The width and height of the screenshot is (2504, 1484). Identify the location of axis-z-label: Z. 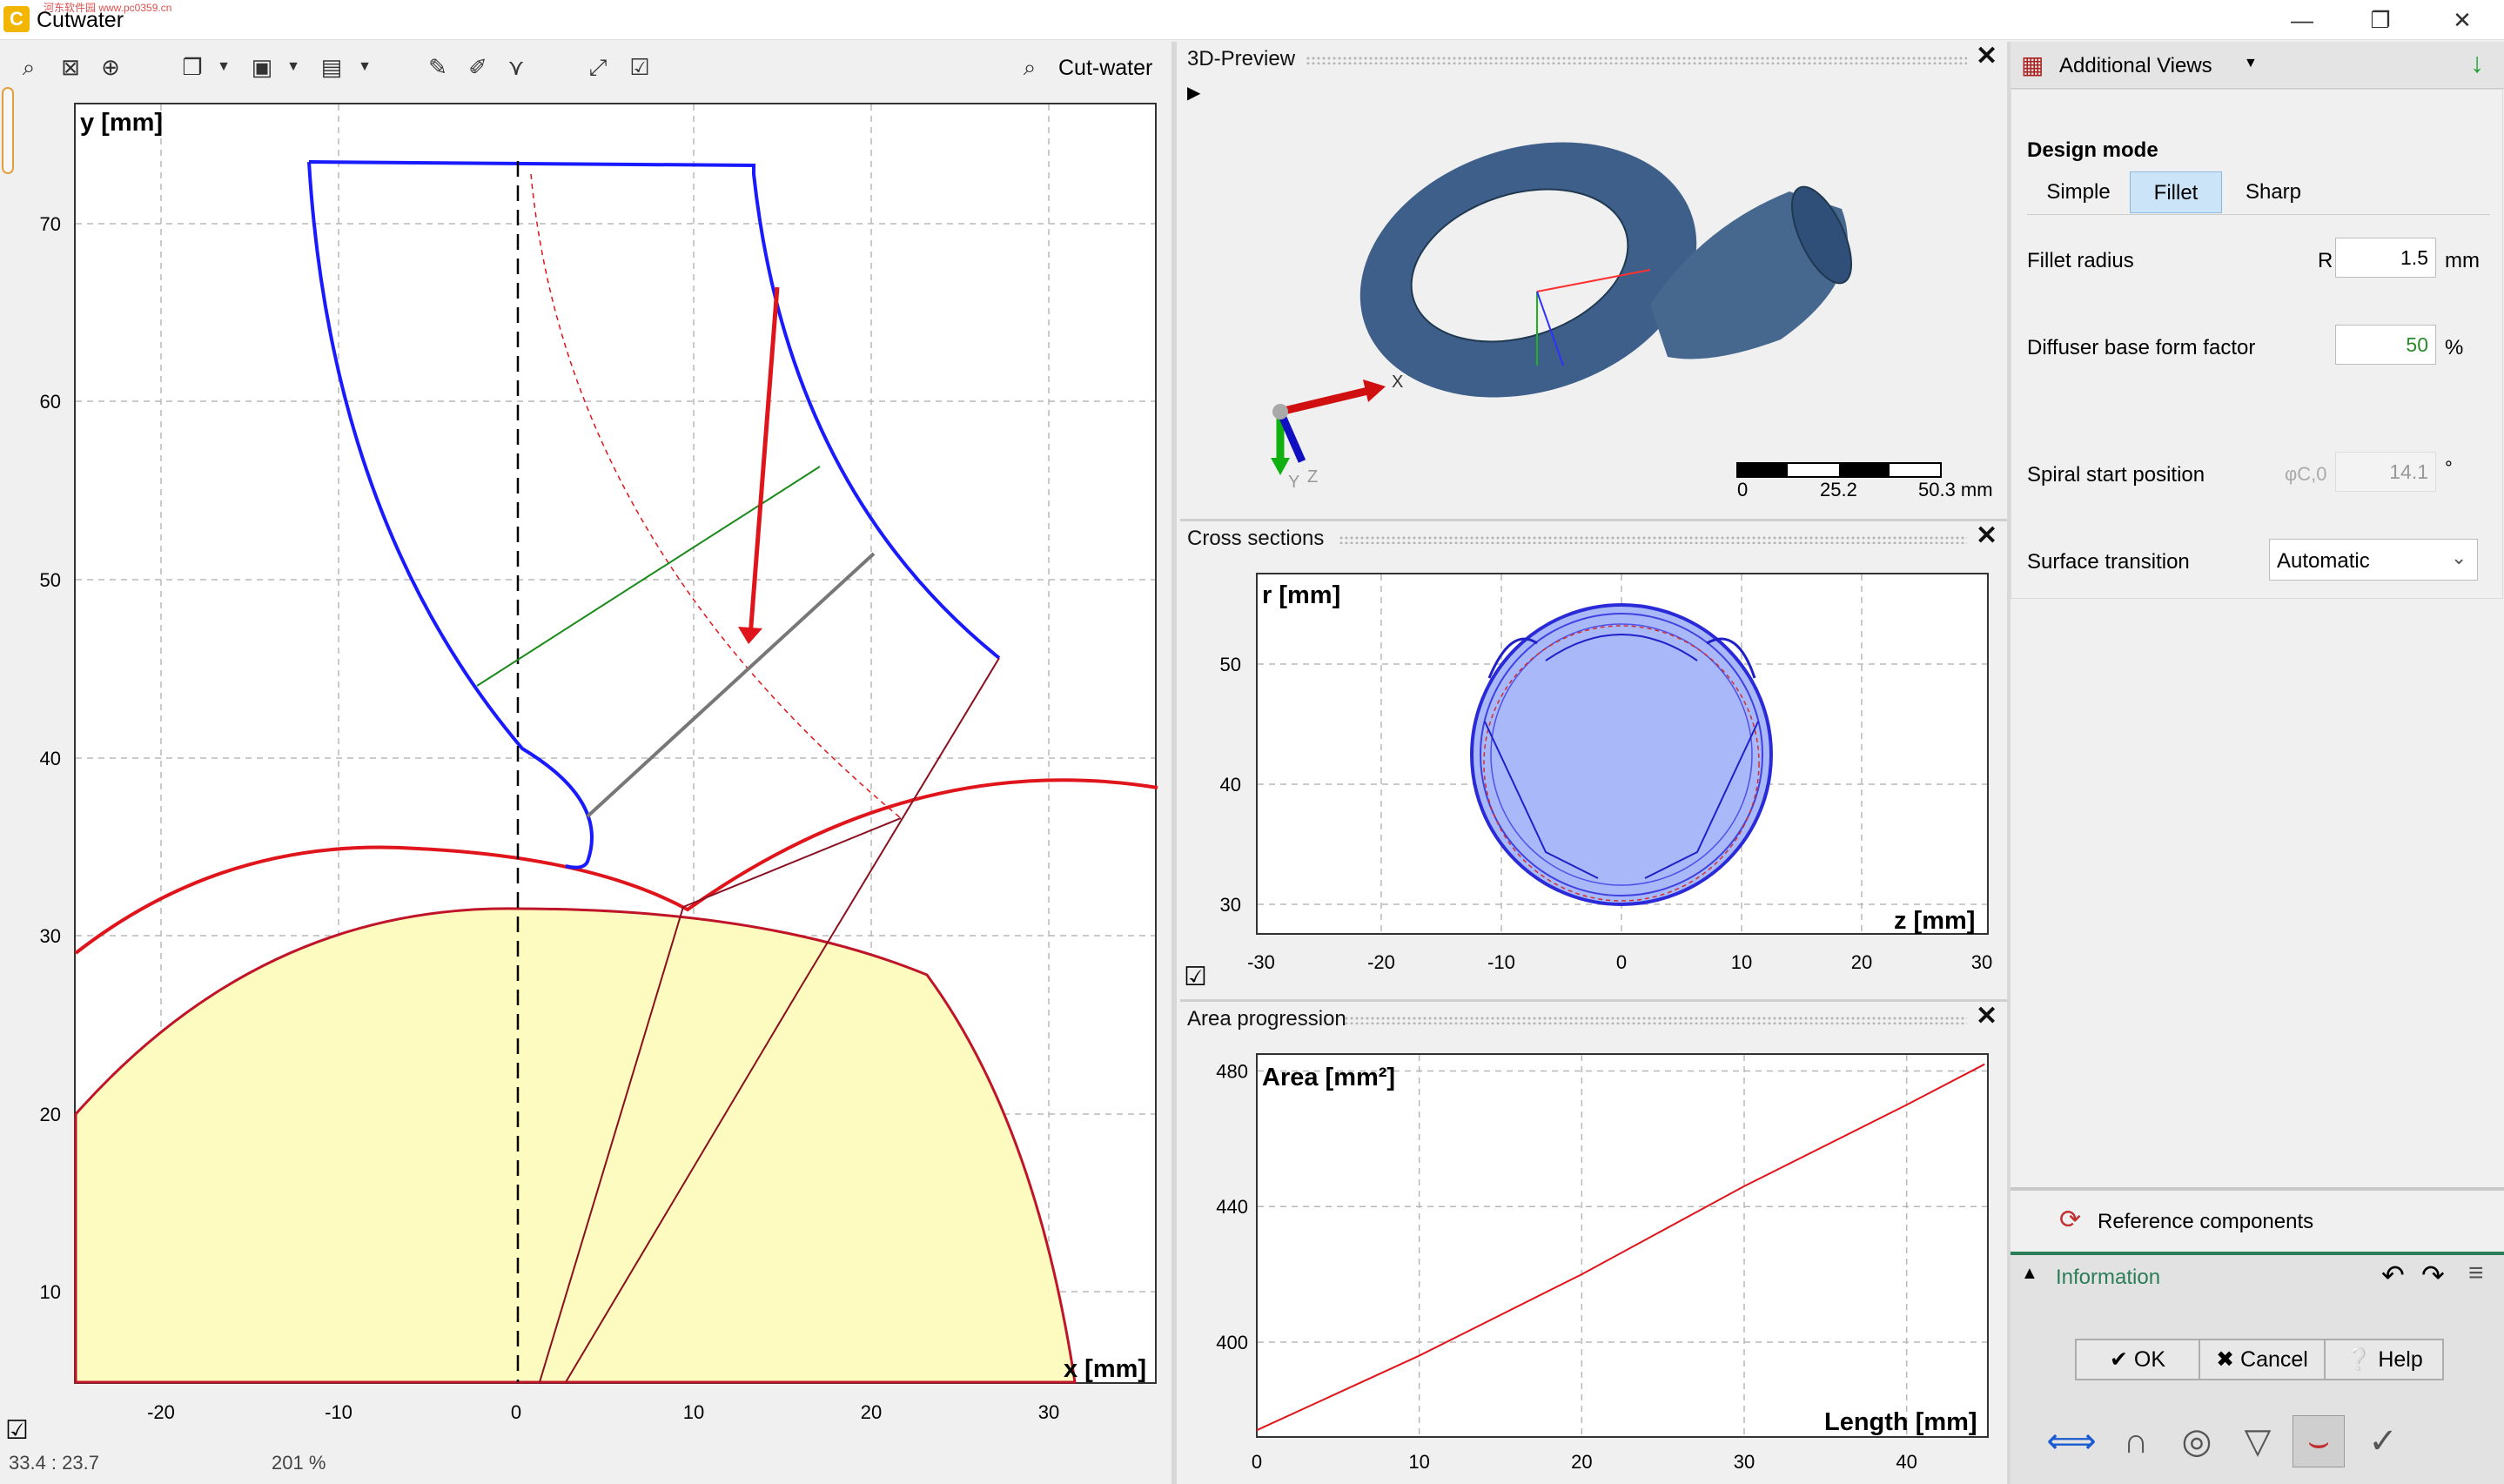
(1312, 477).